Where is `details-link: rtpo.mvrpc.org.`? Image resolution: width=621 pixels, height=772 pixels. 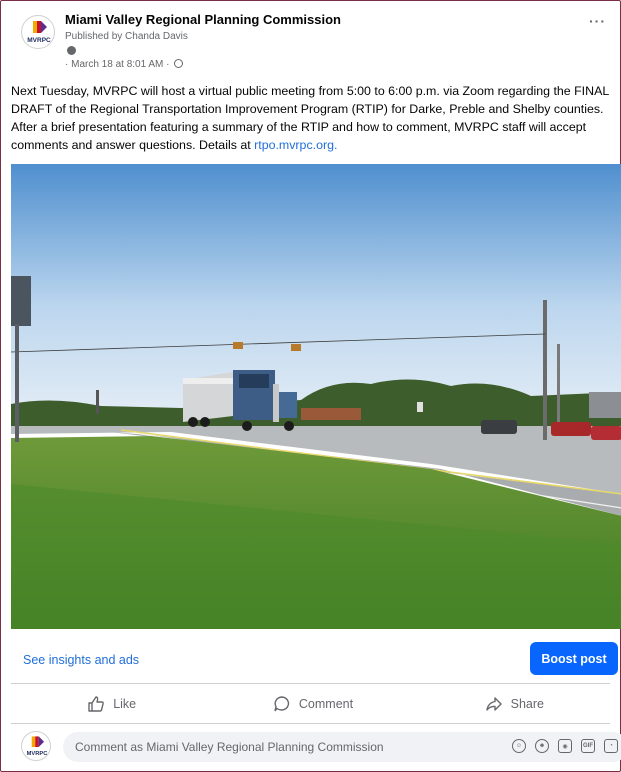
details-link: rtpo.mvrpc.org. is located at coordinates (295, 145).